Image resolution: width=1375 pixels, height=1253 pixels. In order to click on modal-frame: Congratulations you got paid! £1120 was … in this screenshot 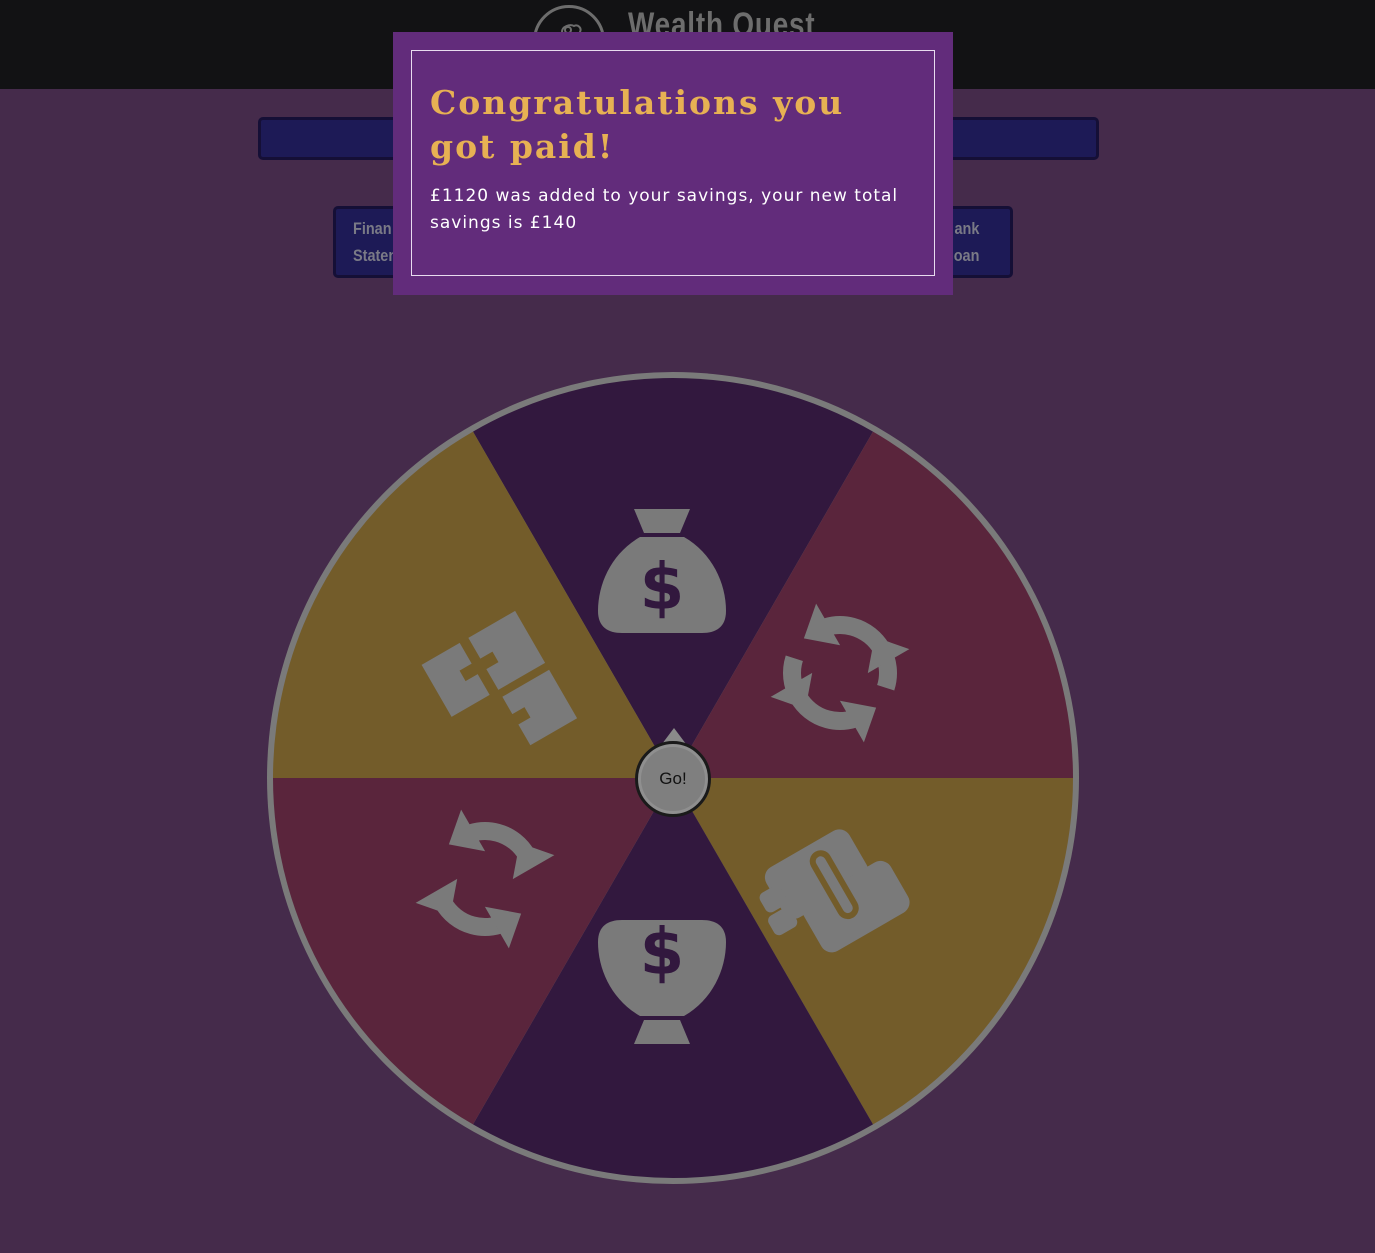, I will do `click(673, 163)`.